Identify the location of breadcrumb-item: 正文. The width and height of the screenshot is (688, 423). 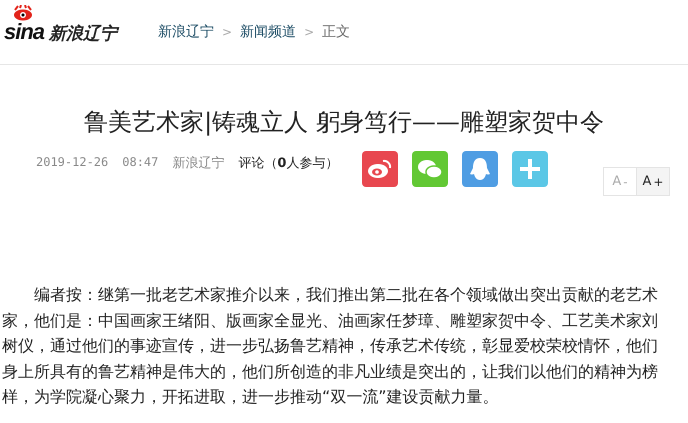
(336, 32).